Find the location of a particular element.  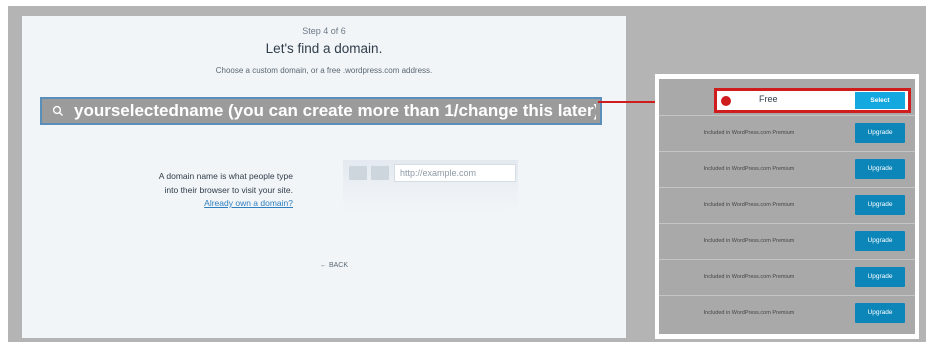

domain-search-bar is located at coordinates (321, 111).